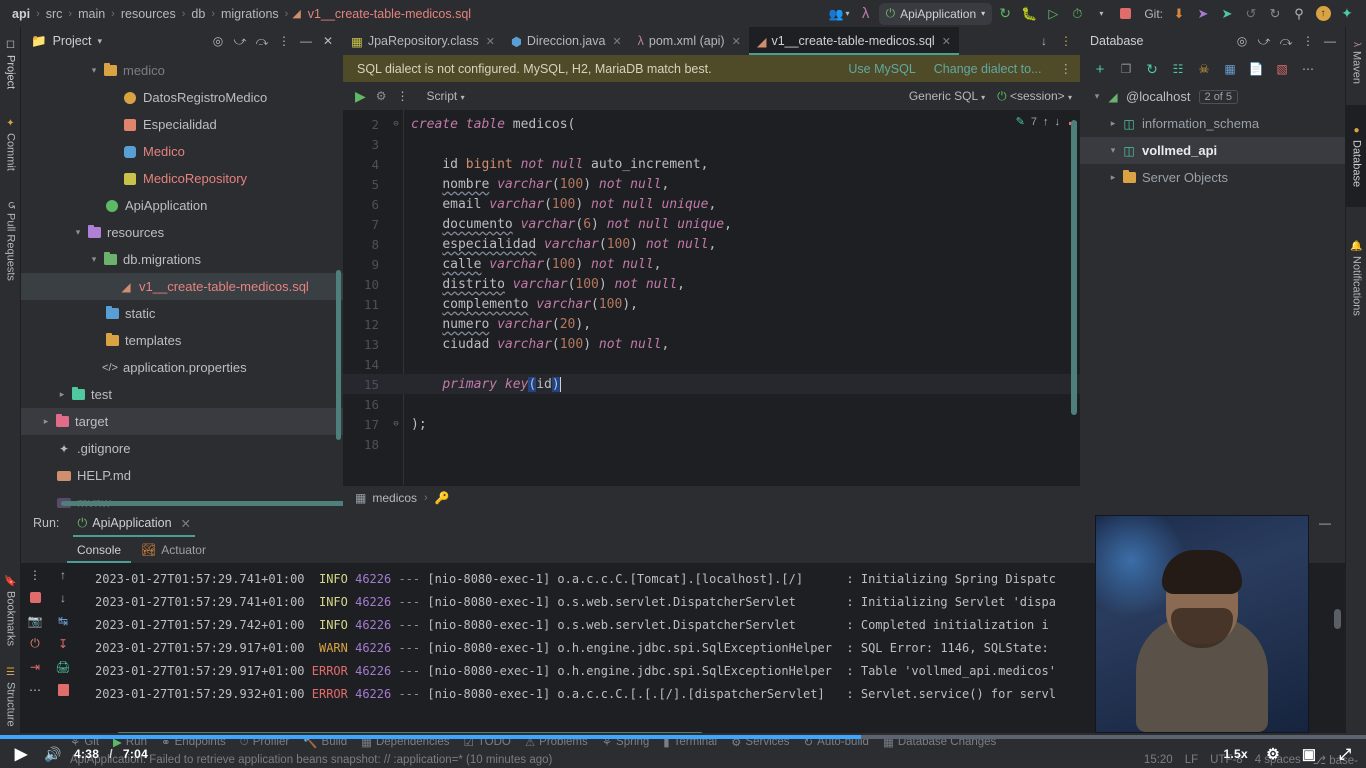 This screenshot has width=1366, height=768. Describe the element at coordinates (711, 124) in the screenshot. I see `code-line: 2 ⊖ create table medicos(` at that location.